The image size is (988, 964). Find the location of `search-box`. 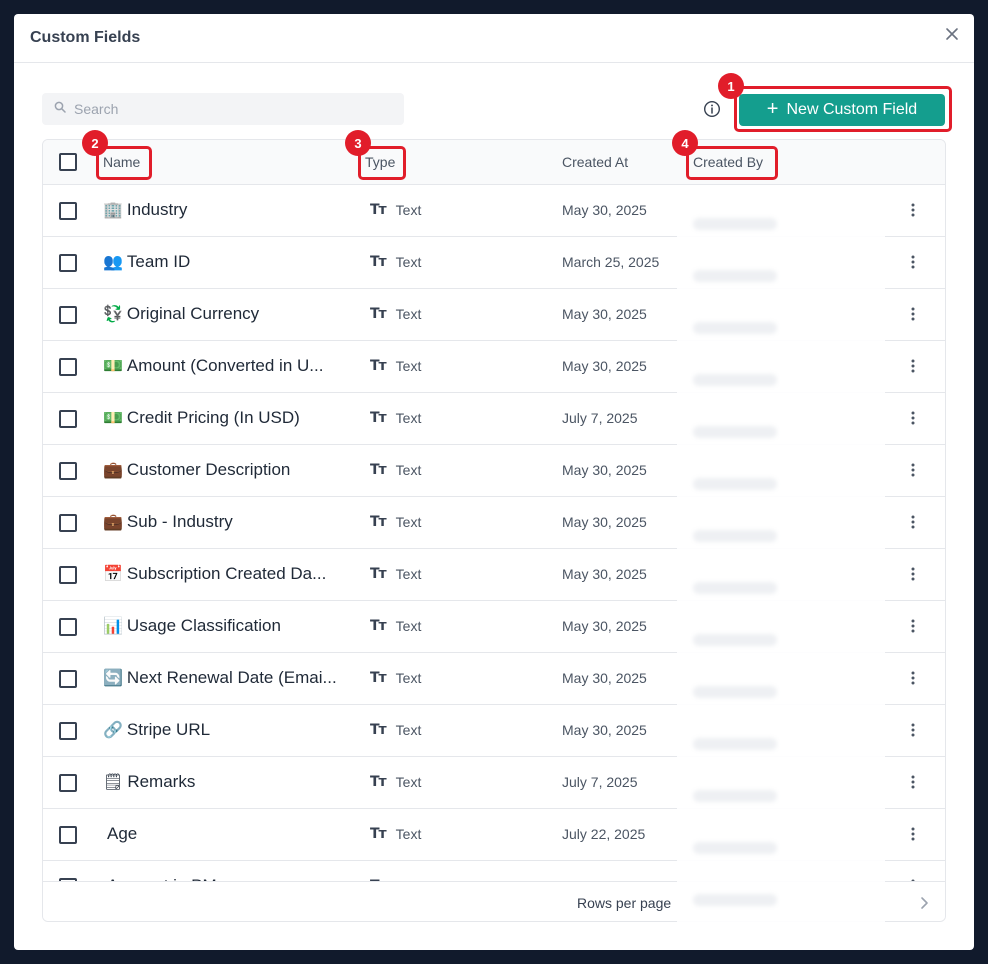

search-box is located at coordinates (223, 109).